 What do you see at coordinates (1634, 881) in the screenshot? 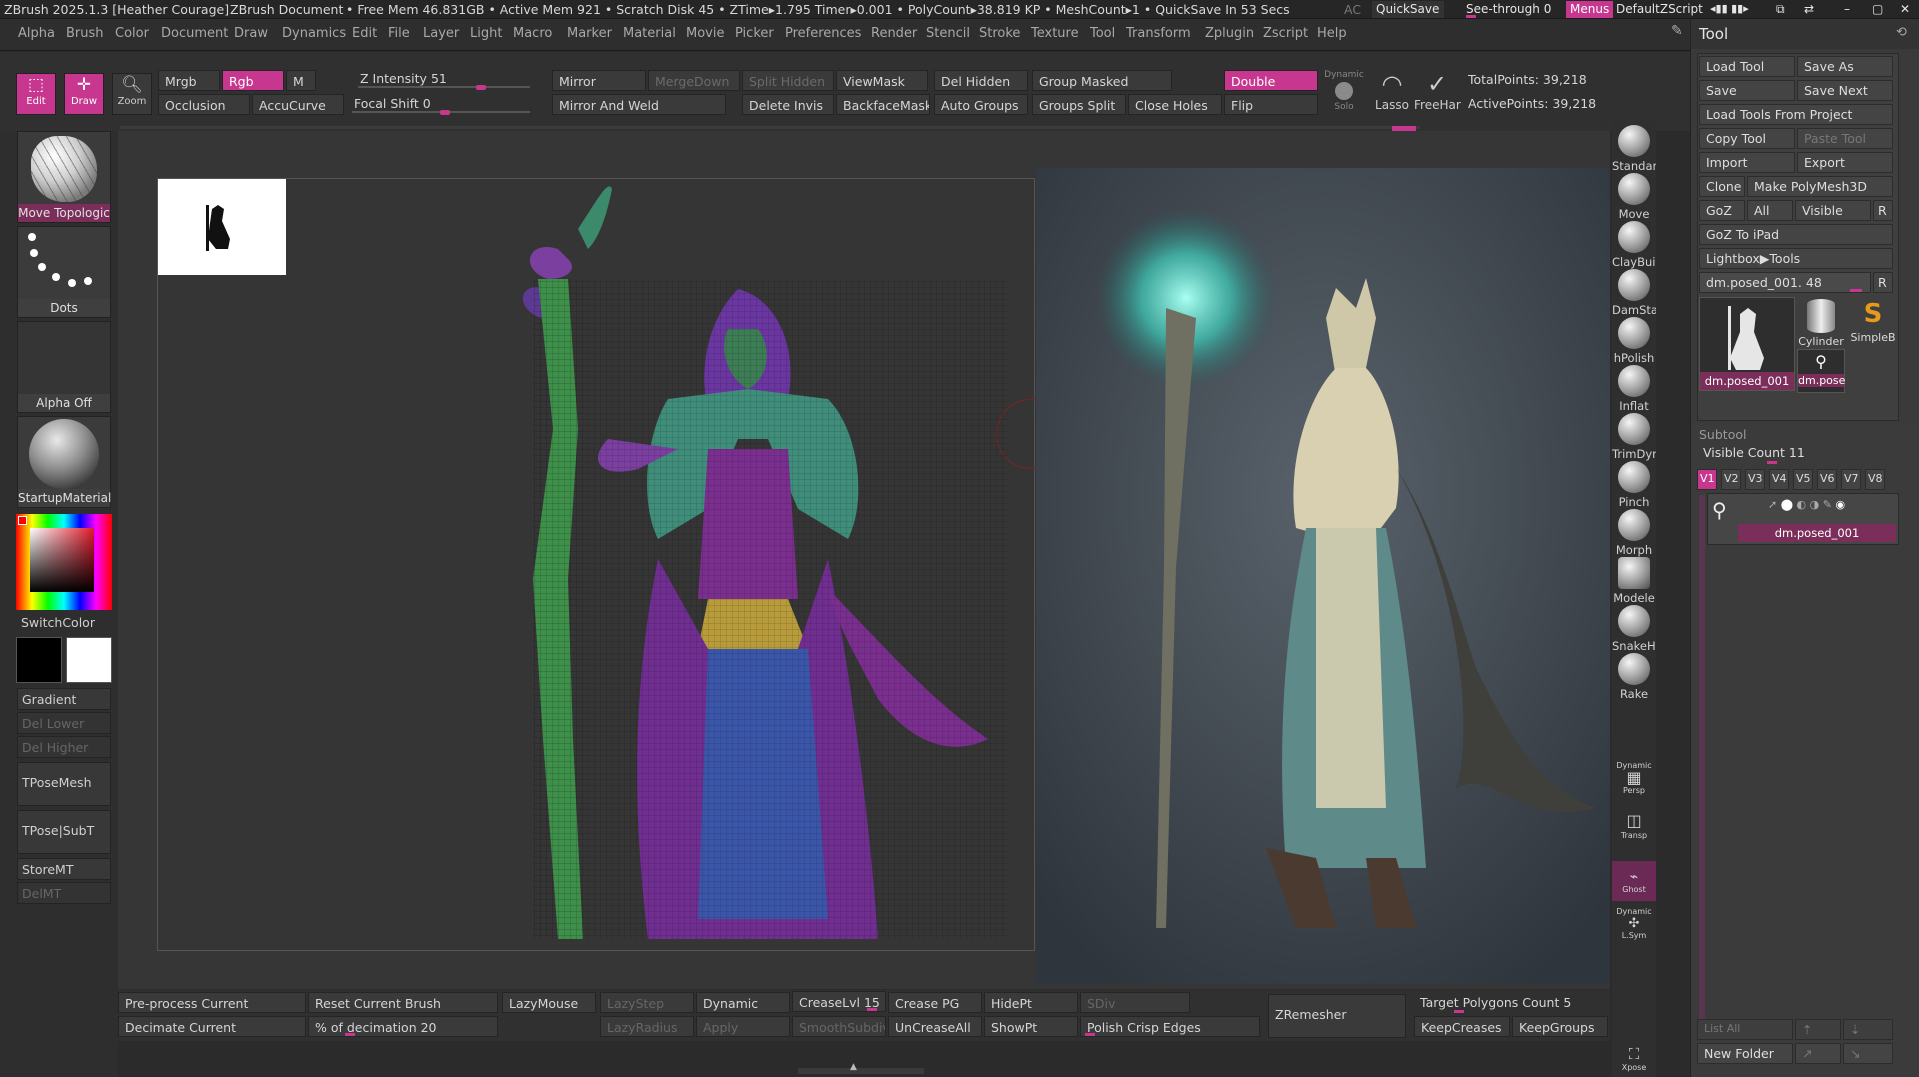
I see `ghost-button: ⌁ Ghost` at bounding box center [1634, 881].